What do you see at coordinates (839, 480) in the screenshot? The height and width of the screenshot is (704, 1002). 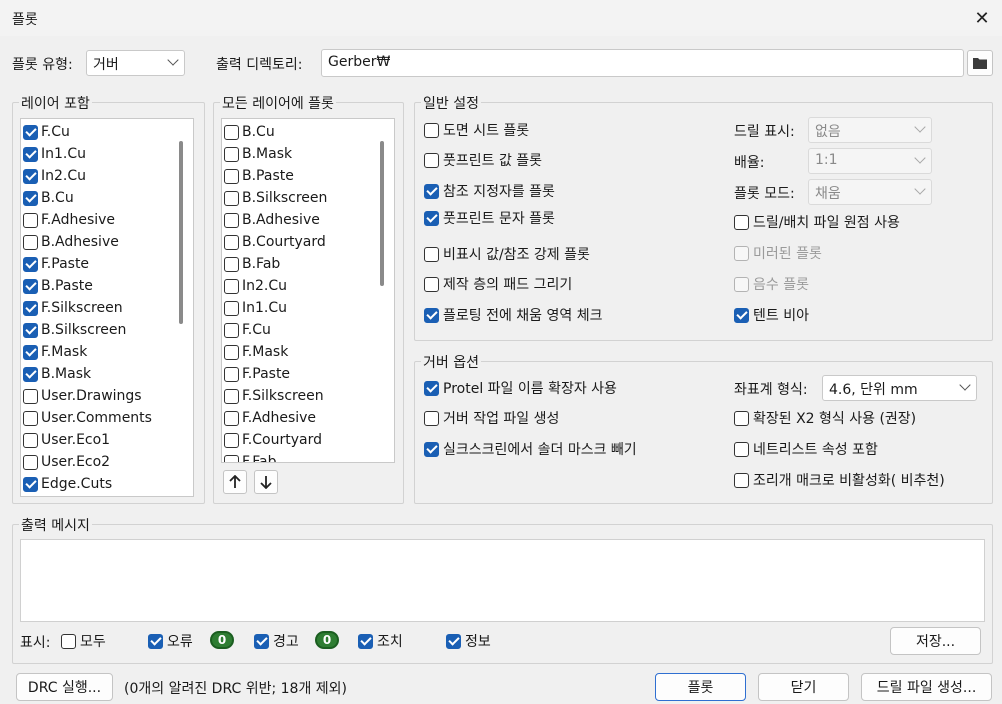 I see `gerber-option: 조리개 매크로 비활성화( 비추천)` at bounding box center [839, 480].